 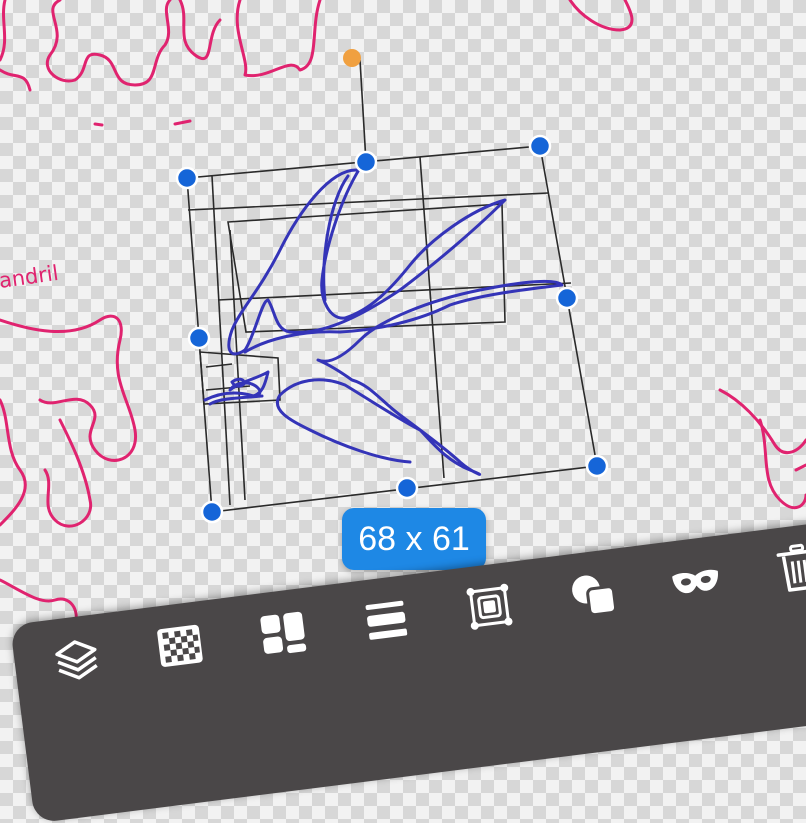 I want to click on resize-handle-bottom-left, so click(x=212, y=512).